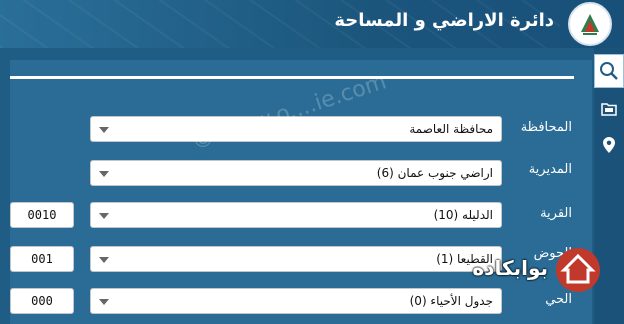  I want to click on village-select: الدليله (10), so click(296, 215).